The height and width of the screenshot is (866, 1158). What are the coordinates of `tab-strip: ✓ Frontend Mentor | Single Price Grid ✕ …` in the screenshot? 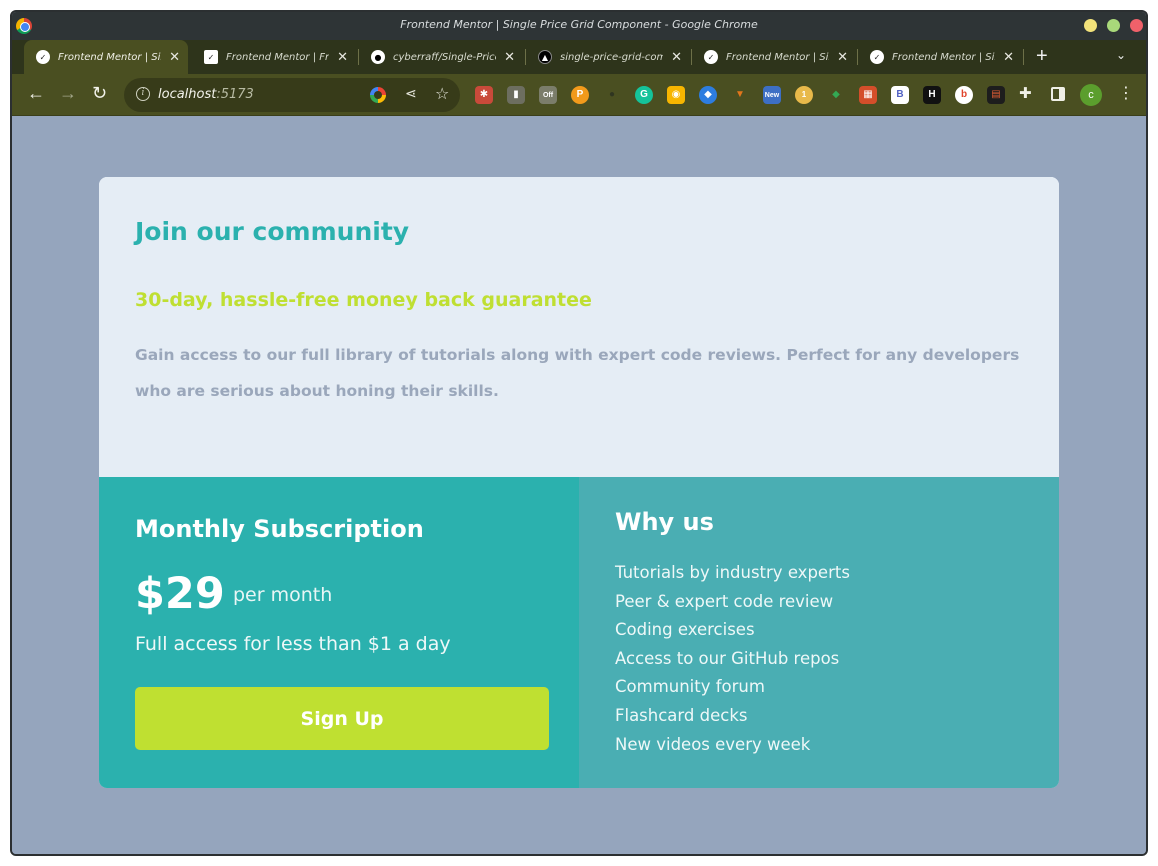 It's located at (579, 57).